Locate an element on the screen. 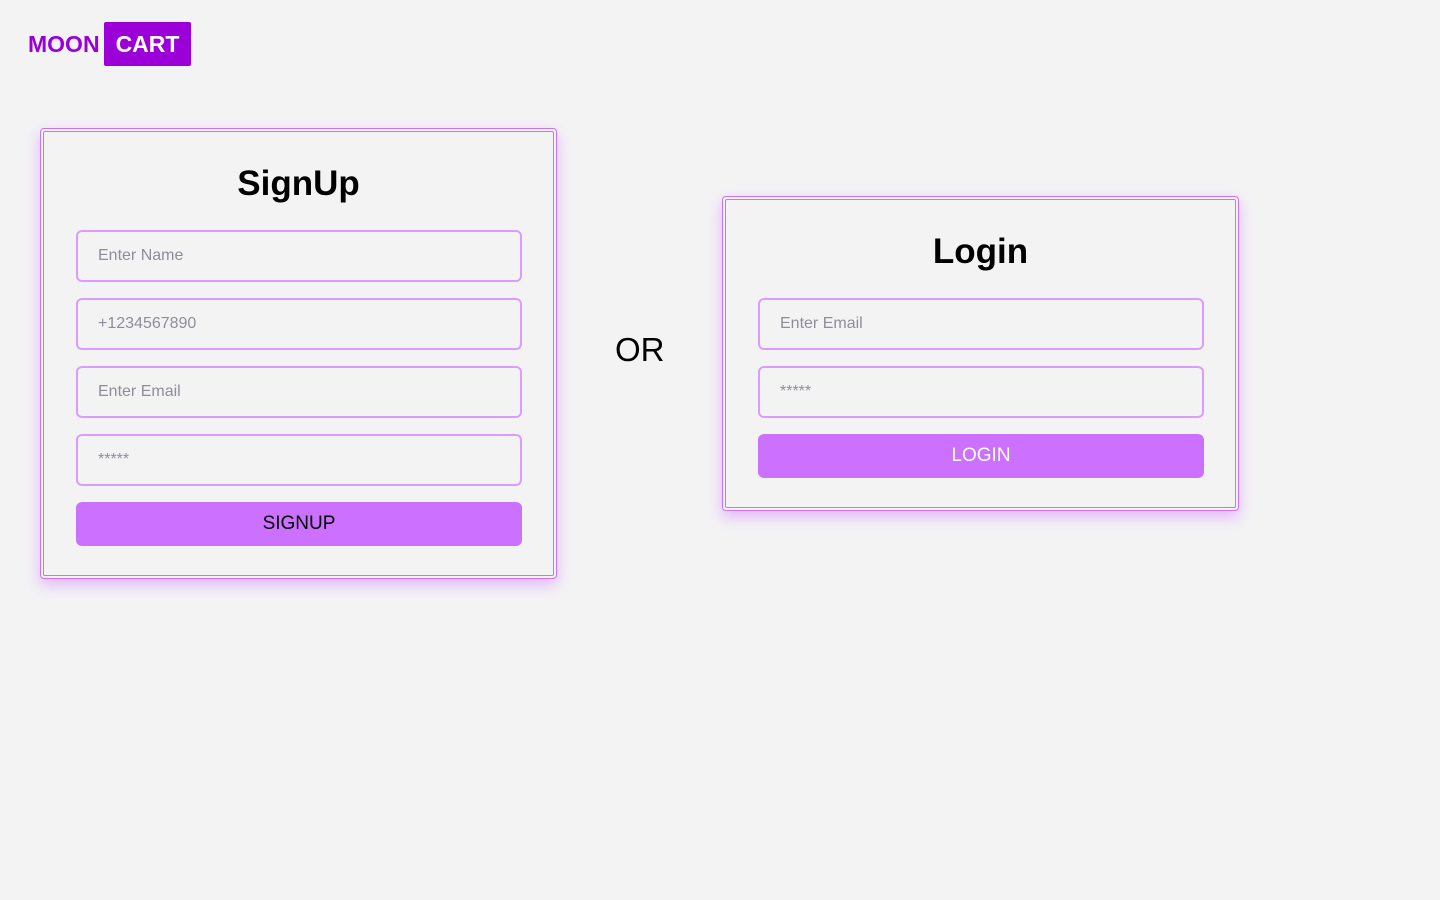  login-title: Login is located at coordinates (980, 251).